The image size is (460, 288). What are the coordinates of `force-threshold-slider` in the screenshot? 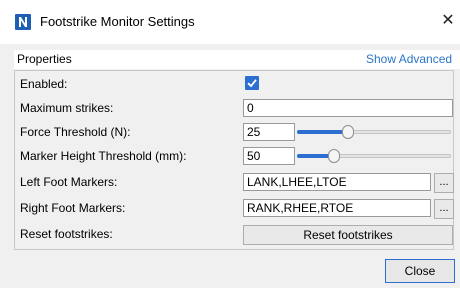 It's located at (376, 132).